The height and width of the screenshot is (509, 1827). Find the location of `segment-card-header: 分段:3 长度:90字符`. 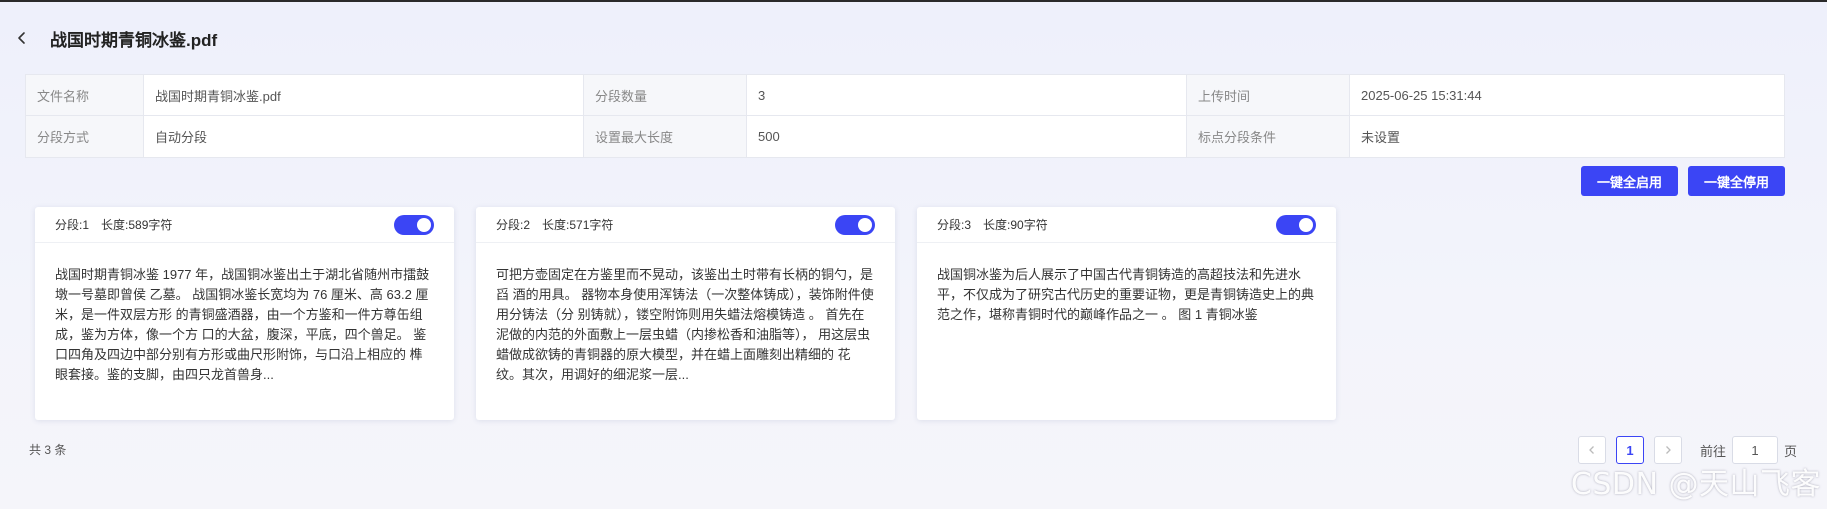

segment-card-header: 分段:3 长度:90字符 is located at coordinates (1126, 225).